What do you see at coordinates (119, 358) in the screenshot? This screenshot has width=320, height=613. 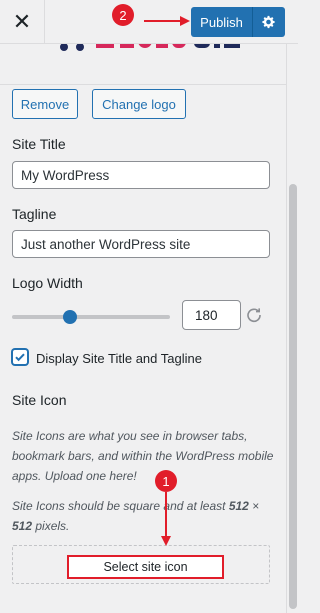 I see `display-title-label: Display Site Title and Tagline` at bounding box center [119, 358].